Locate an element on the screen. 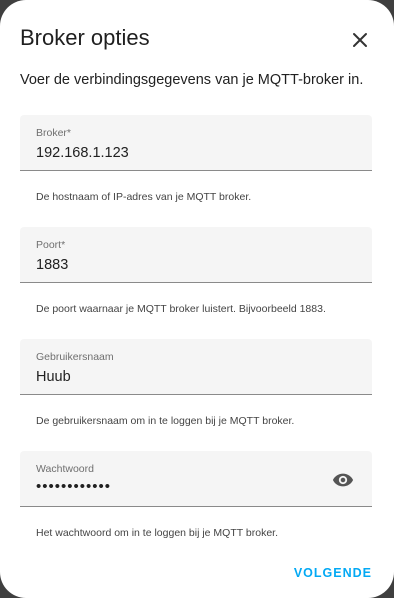  port-field: Poort* 1883 is located at coordinates (196, 255).